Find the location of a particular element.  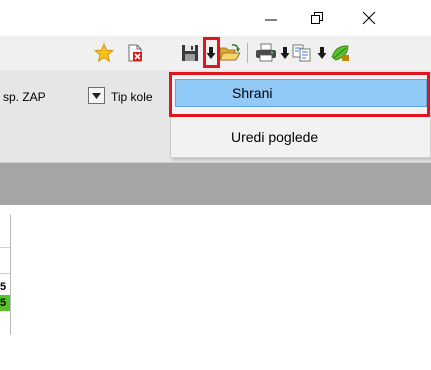

star-icon is located at coordinates (104, 53).